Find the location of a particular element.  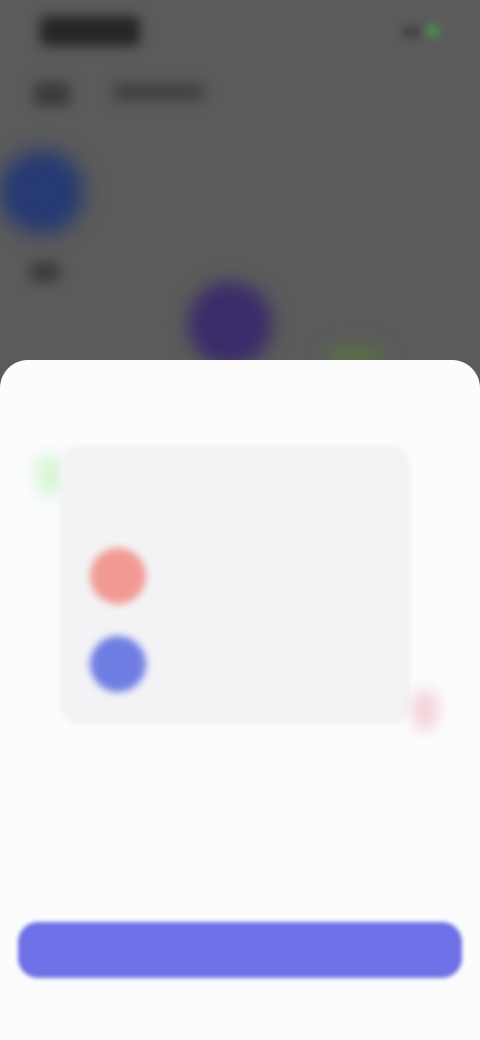

status-time-block is located at coordinates (90, 31).